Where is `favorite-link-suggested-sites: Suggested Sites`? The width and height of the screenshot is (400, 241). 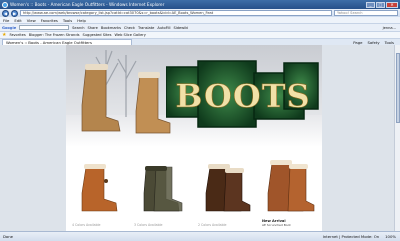 favorite-link-suggested-sites: Suggested Sites is located at coordinates (96, 35).